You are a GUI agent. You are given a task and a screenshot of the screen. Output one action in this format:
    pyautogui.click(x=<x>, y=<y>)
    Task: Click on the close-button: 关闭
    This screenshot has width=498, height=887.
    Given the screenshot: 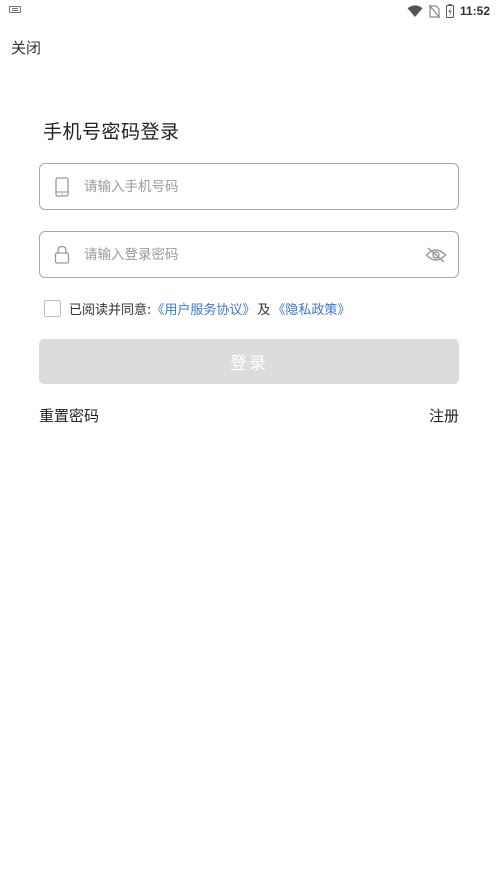 What is the action you would take?
    pyautogui.click(x=26, y=47)
    